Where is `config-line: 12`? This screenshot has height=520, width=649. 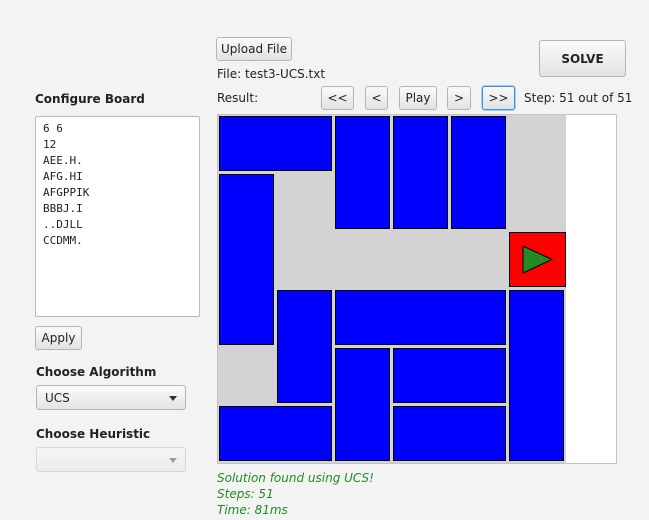 config-line: 12 is located at coordinates (50, 144).